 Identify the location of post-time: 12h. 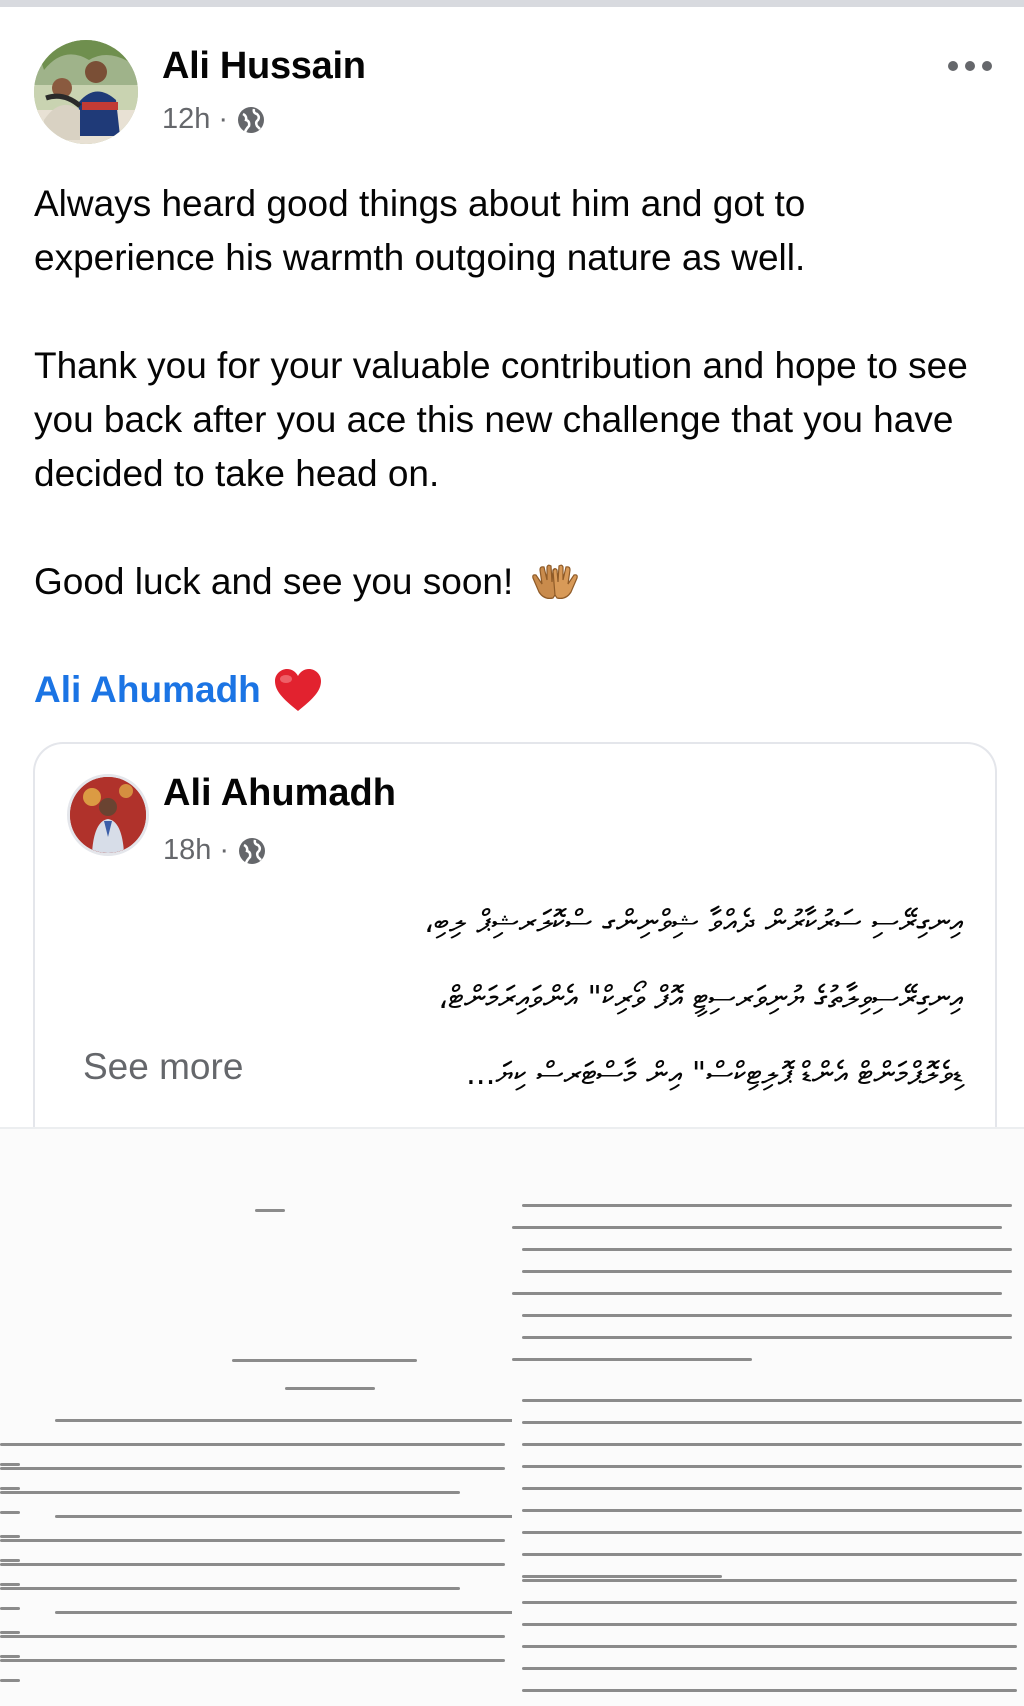
(186, 119).